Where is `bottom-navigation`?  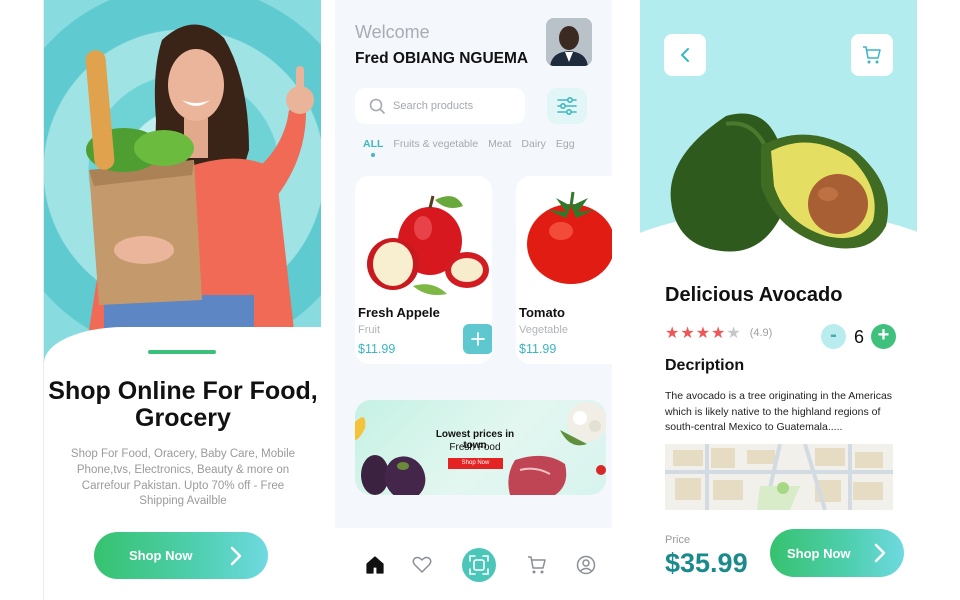 bottom-navigation is located at coordinates (473, 564).